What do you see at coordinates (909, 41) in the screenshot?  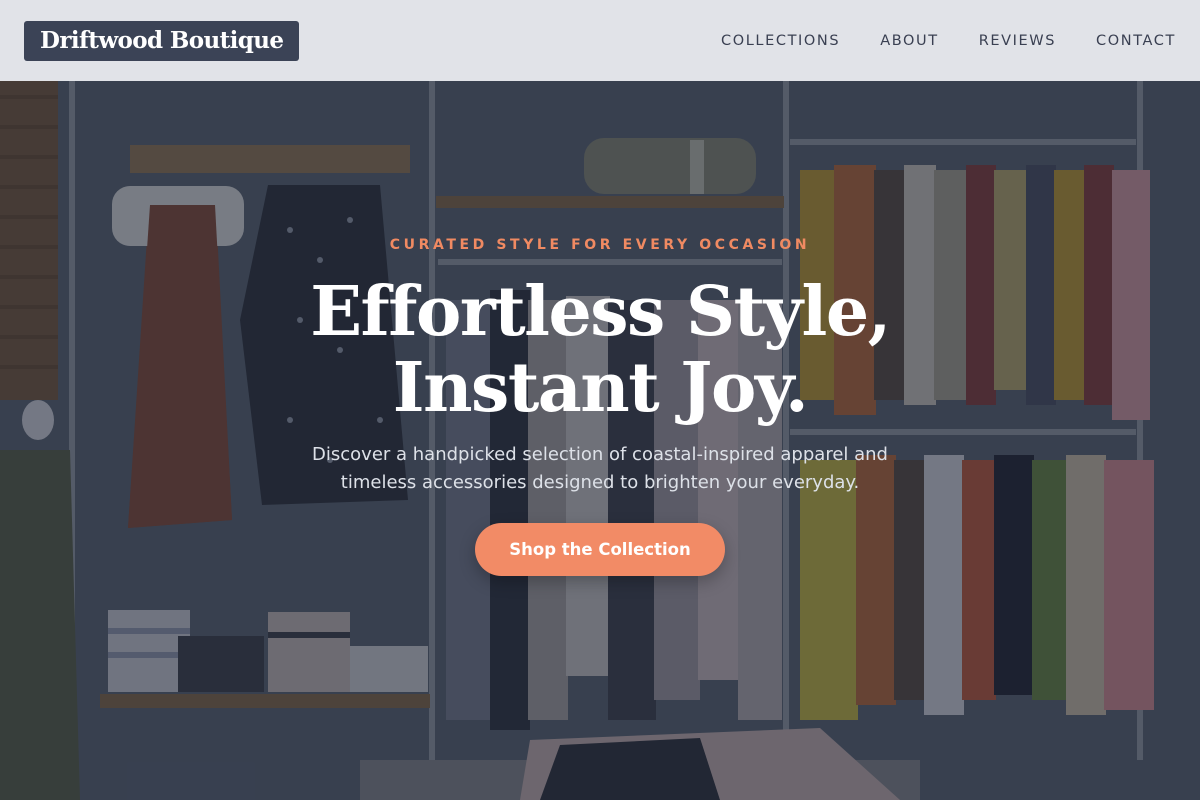 I see `nav-link-about: ABOUT` at bounding box center [909, 41].